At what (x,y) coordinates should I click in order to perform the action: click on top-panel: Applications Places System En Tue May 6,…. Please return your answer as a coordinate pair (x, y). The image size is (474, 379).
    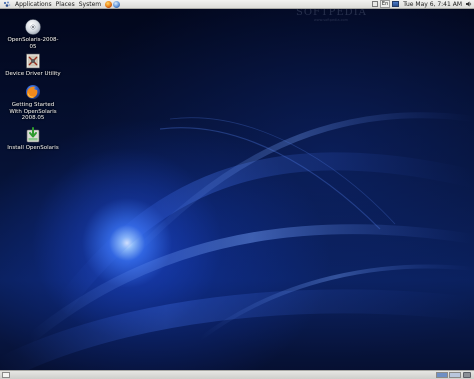
    Looking at the image, I should click on (237, 4).